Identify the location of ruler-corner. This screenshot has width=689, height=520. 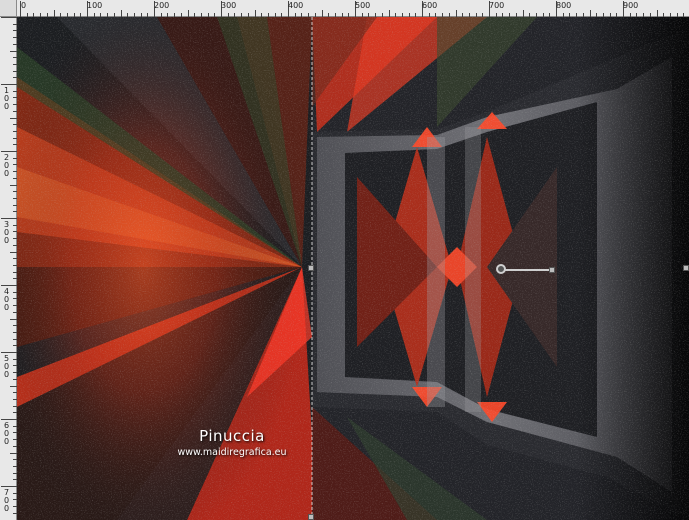
(8, 8).